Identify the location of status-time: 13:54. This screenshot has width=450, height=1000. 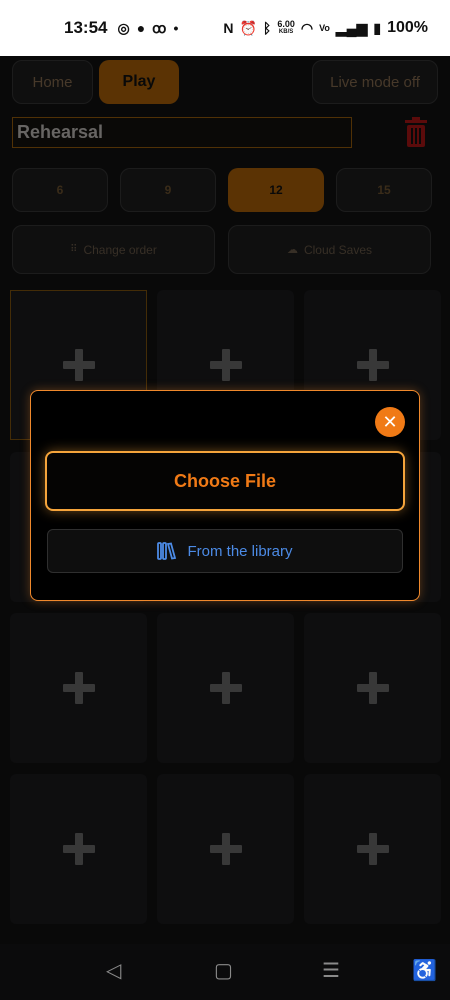
(86, 27).